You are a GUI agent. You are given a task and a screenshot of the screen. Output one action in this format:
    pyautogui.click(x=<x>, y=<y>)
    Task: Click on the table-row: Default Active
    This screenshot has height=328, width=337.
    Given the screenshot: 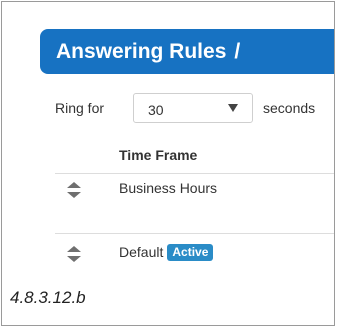 What is the action you would take?
    pyautogui.click(x=194, y=255)
    